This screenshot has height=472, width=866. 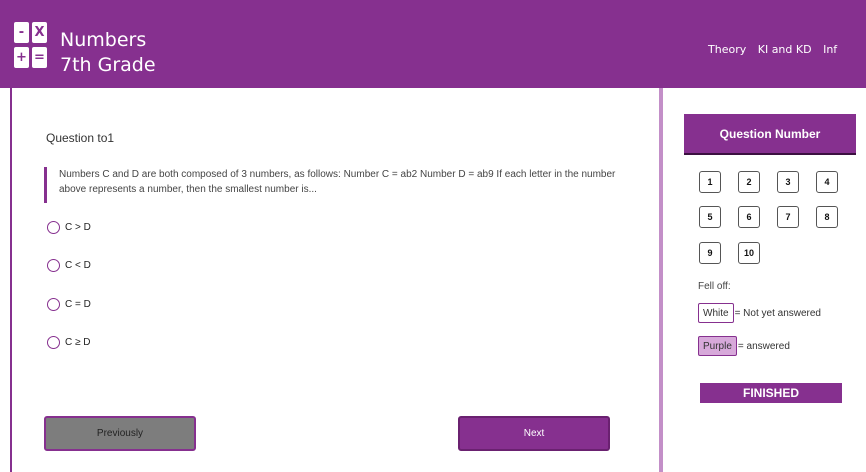 I want to click on next-button: Next, so click(x=534, y=433).